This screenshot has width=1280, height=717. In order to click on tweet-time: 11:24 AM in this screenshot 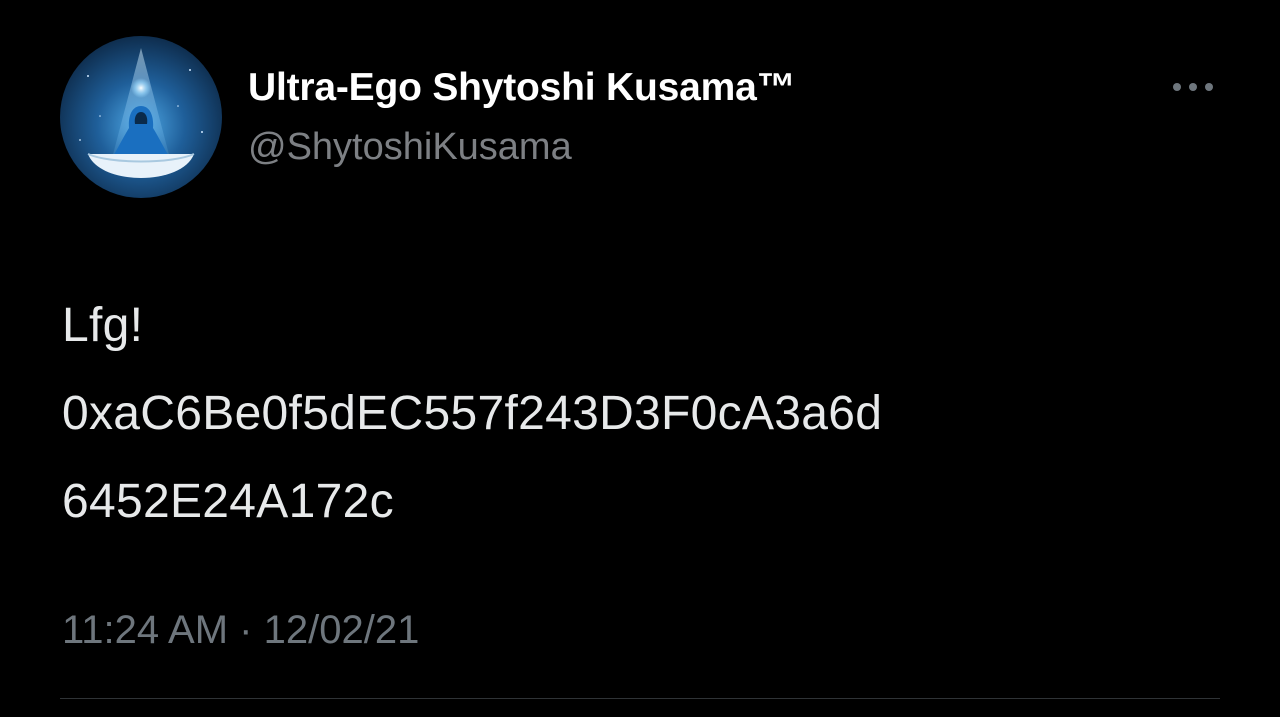, I will do `click(145, 630)`.